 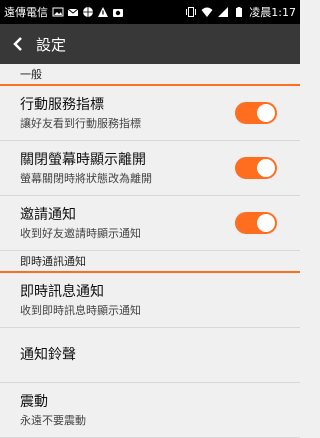 What do you see at coordinates (256, 113) in the screenshot?
I see `mobile-indicator-toggle` at bounding box center [256, 113].